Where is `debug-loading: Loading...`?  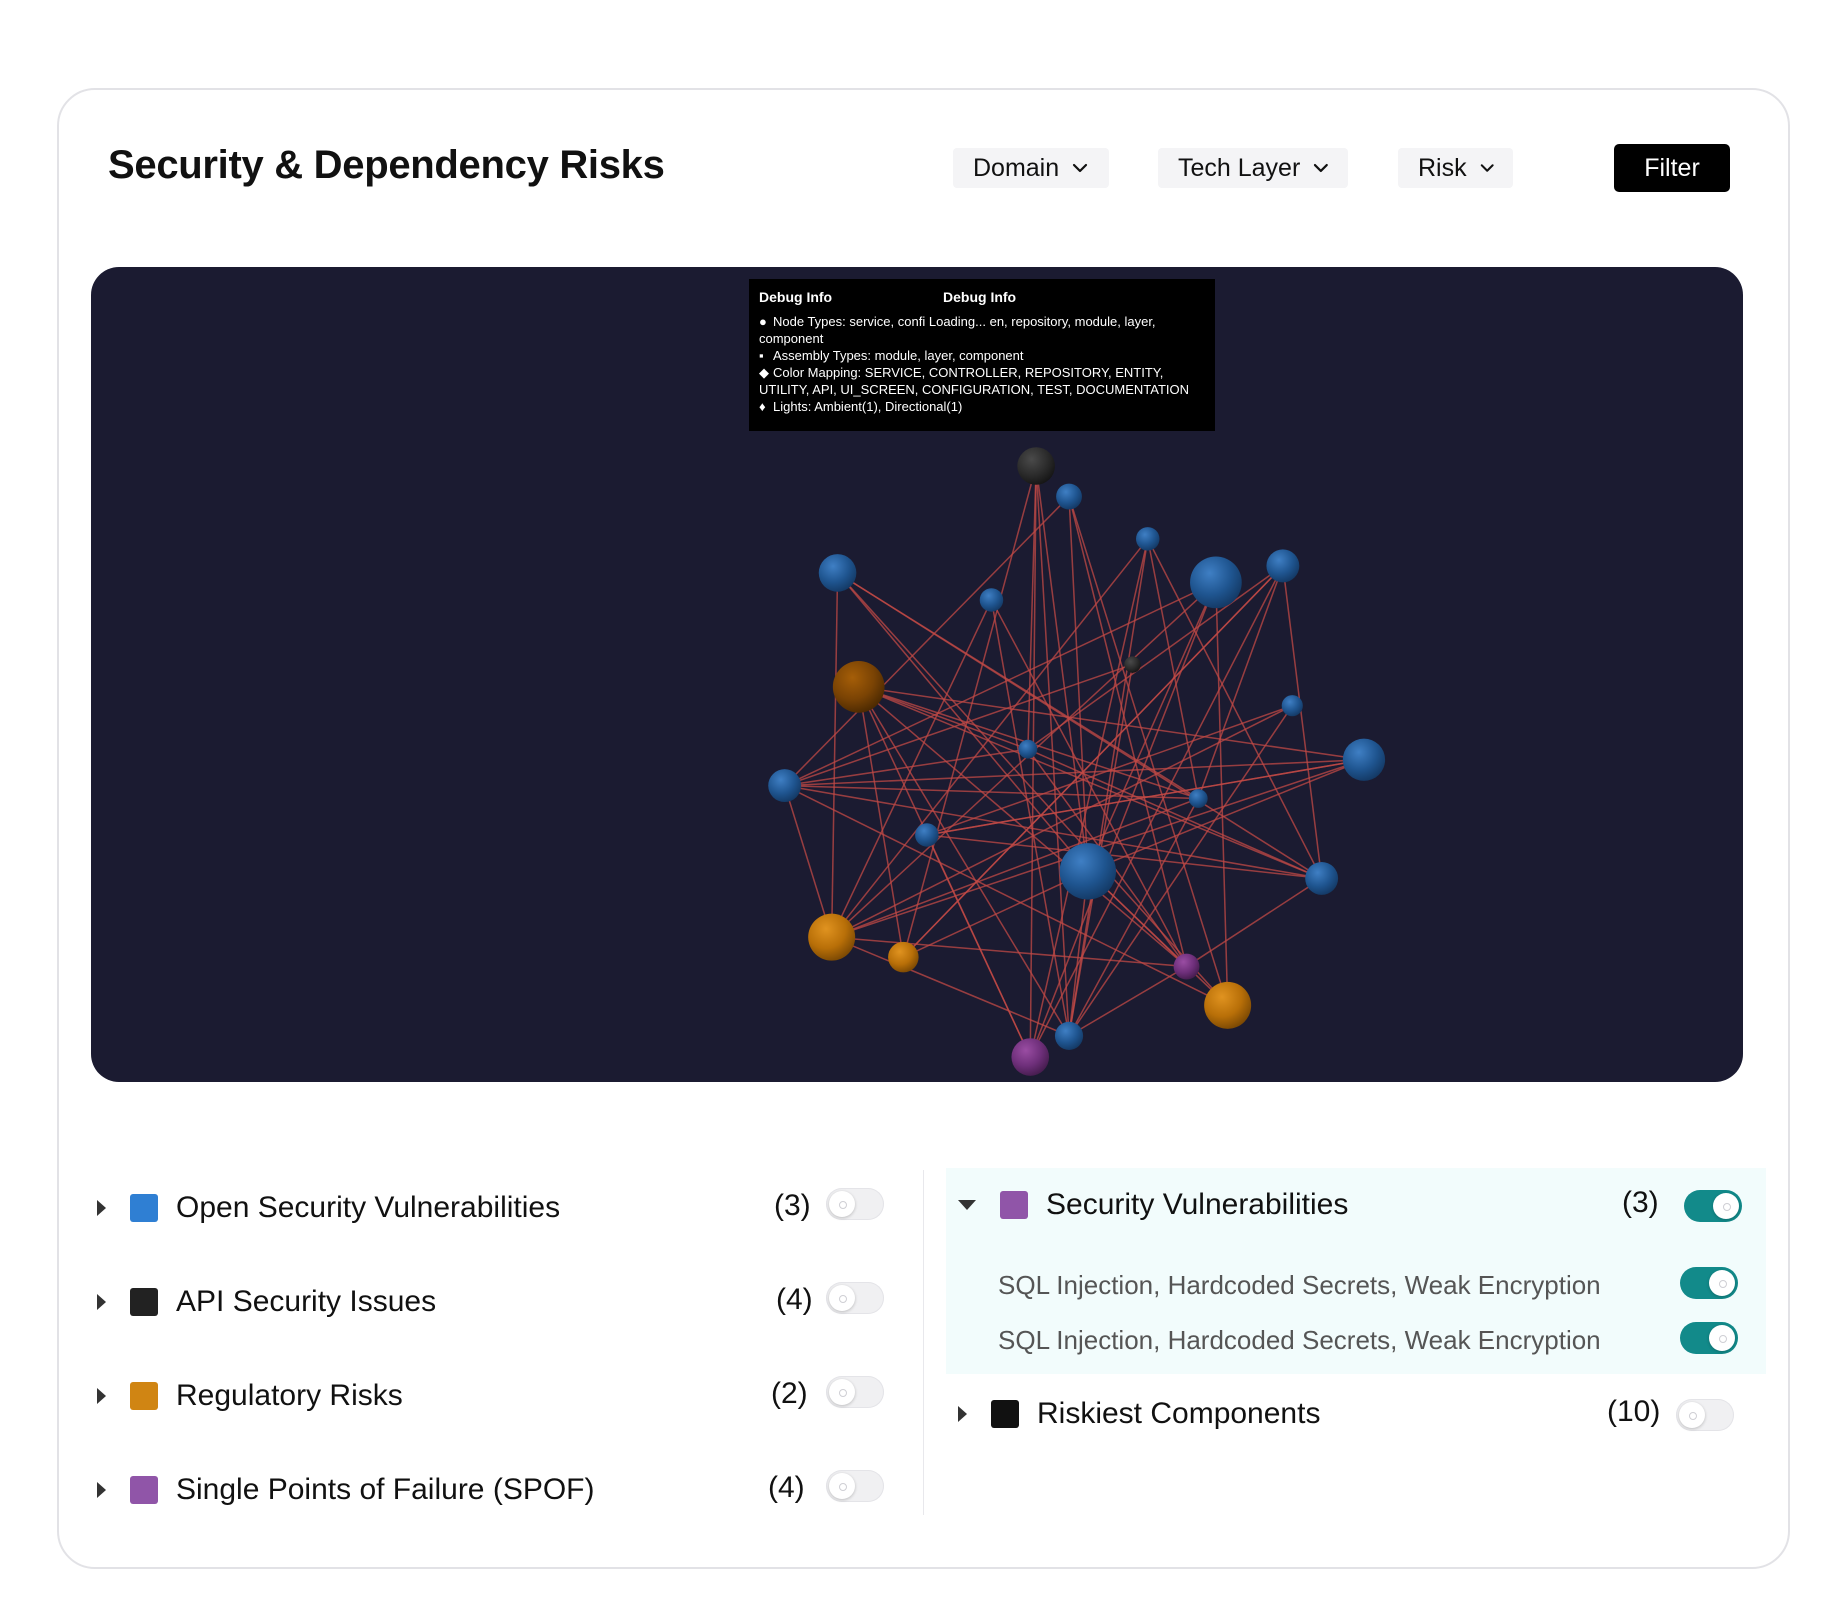
debug-loading: Loading... is located at coordinates (957, 321).